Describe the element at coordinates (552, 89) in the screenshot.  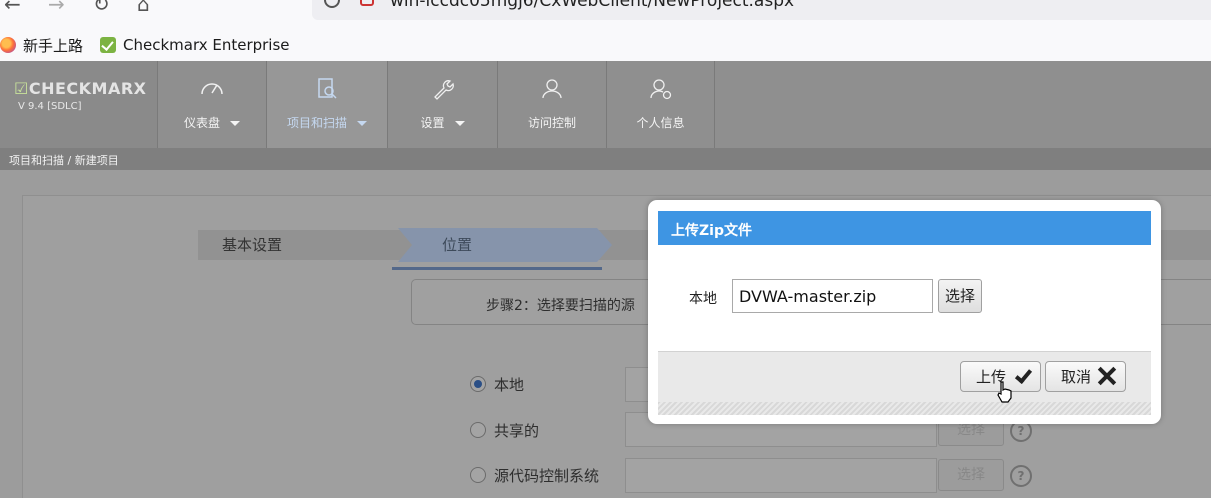
I see `users-icon` at that location.